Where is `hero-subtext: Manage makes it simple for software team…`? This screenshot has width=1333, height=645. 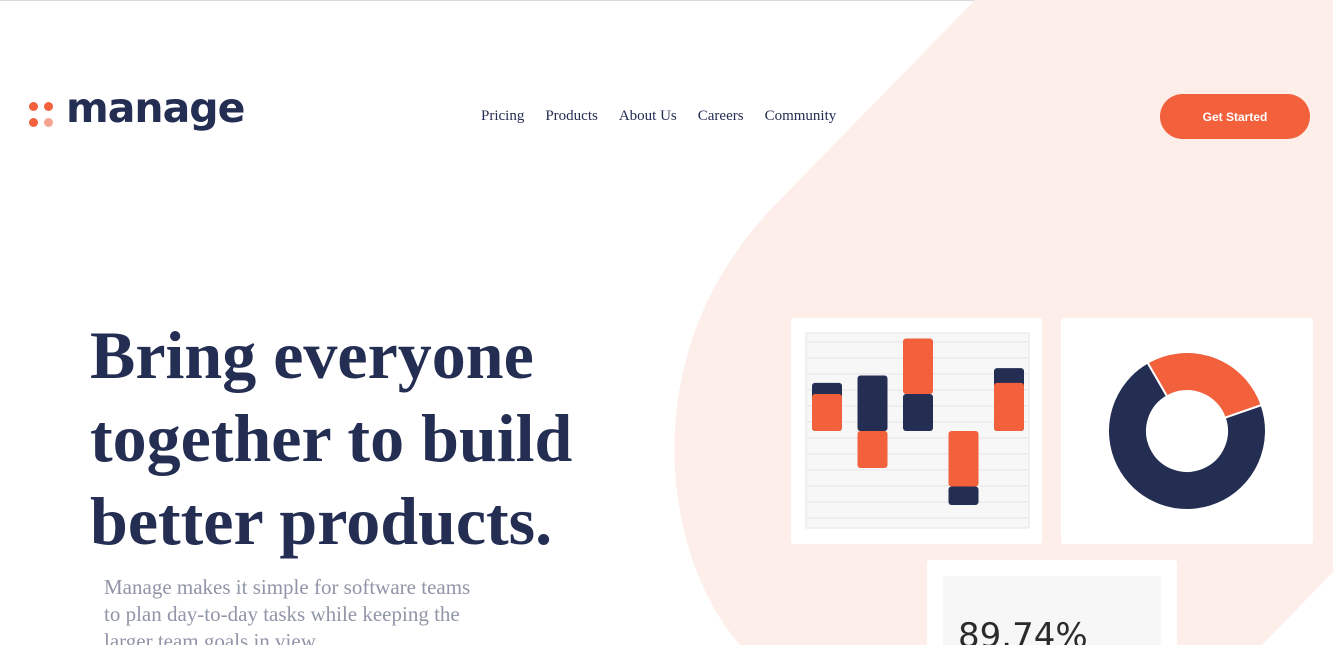 hero-subtext: Manage makes it simple for software team… is located at coordinates (287, 610).